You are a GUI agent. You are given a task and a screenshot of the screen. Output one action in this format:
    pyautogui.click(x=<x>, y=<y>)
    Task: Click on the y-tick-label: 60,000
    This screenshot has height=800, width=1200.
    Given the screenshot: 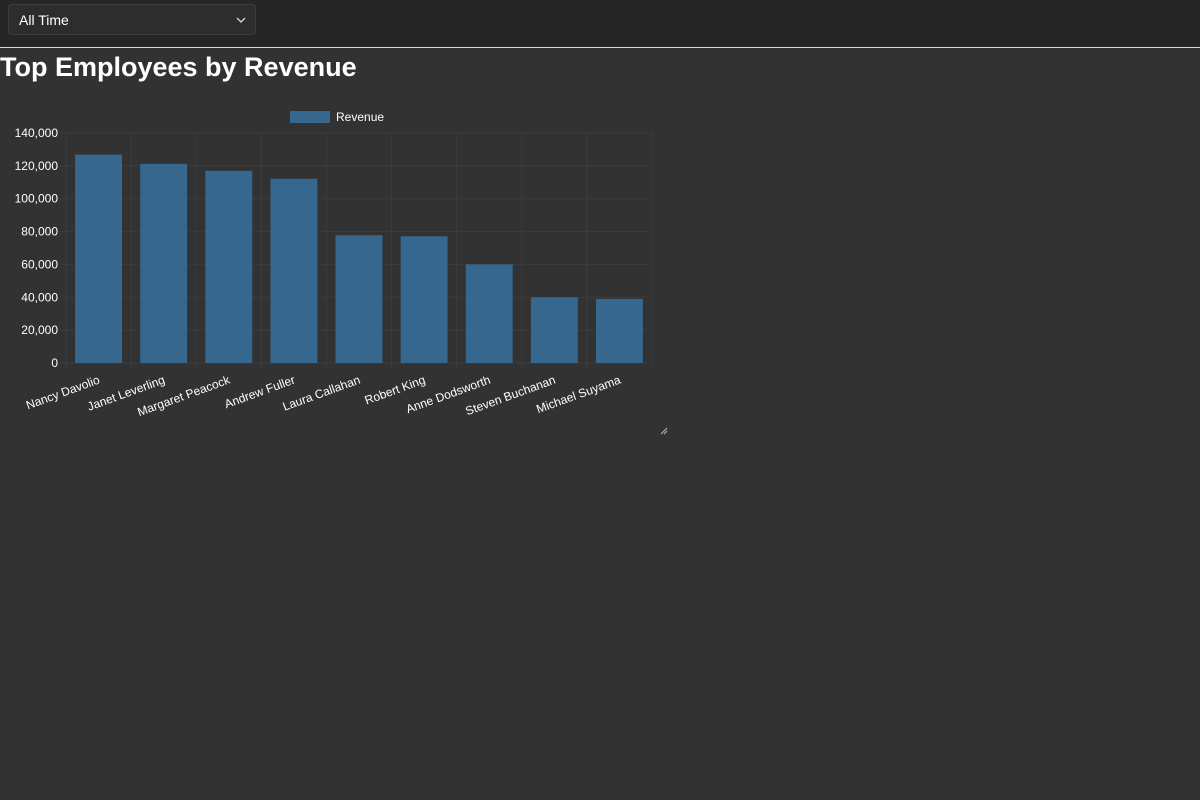 What is the action you would take?
    pyautogui.click(x=39, y=264)
    